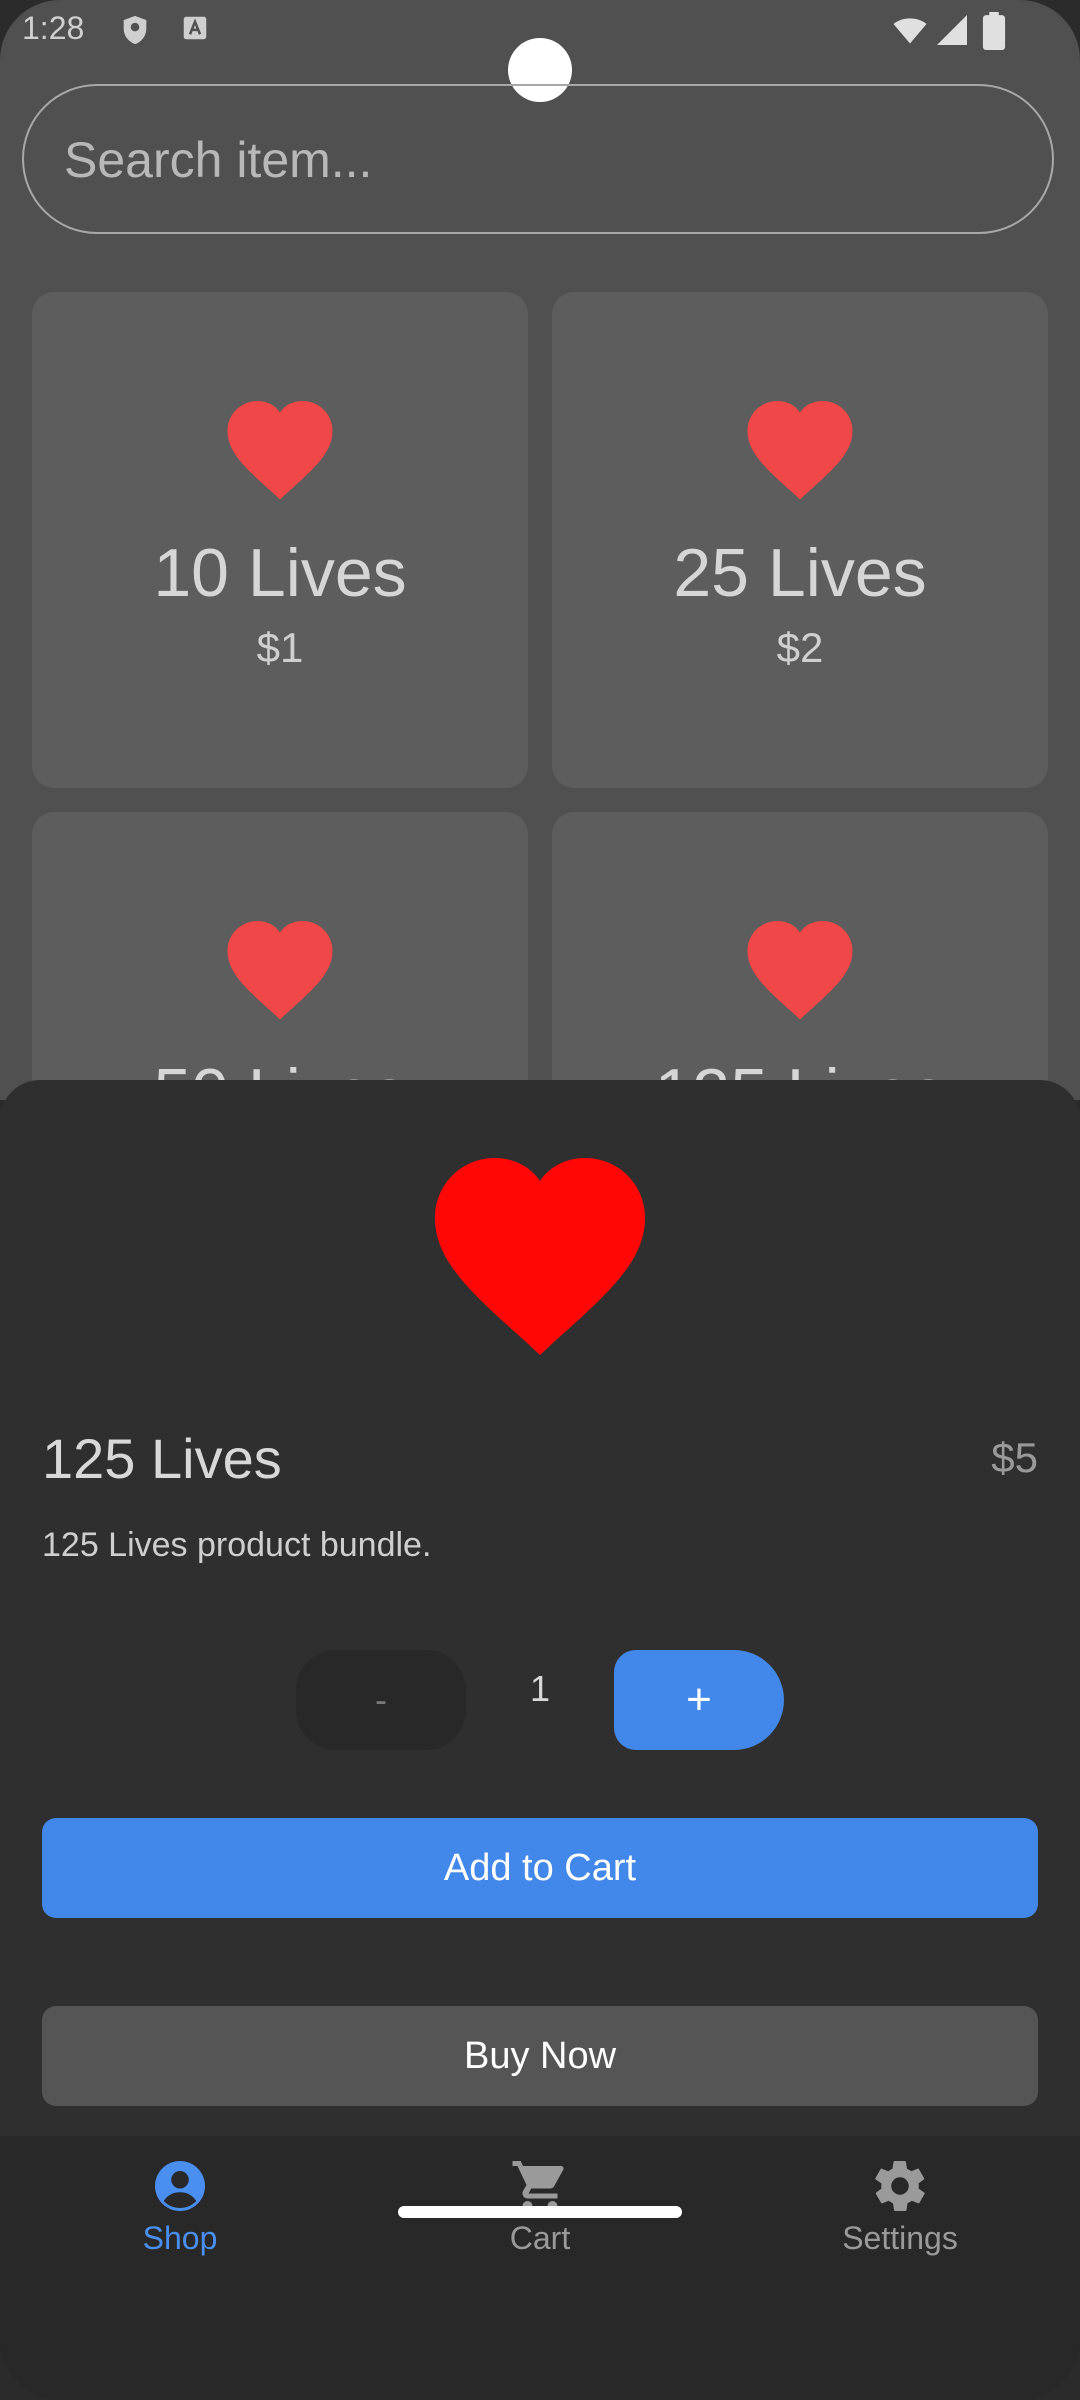 The width and height of the screenshot is (1080, 2400). I want to click on wifi-icon, so click(910, 31).